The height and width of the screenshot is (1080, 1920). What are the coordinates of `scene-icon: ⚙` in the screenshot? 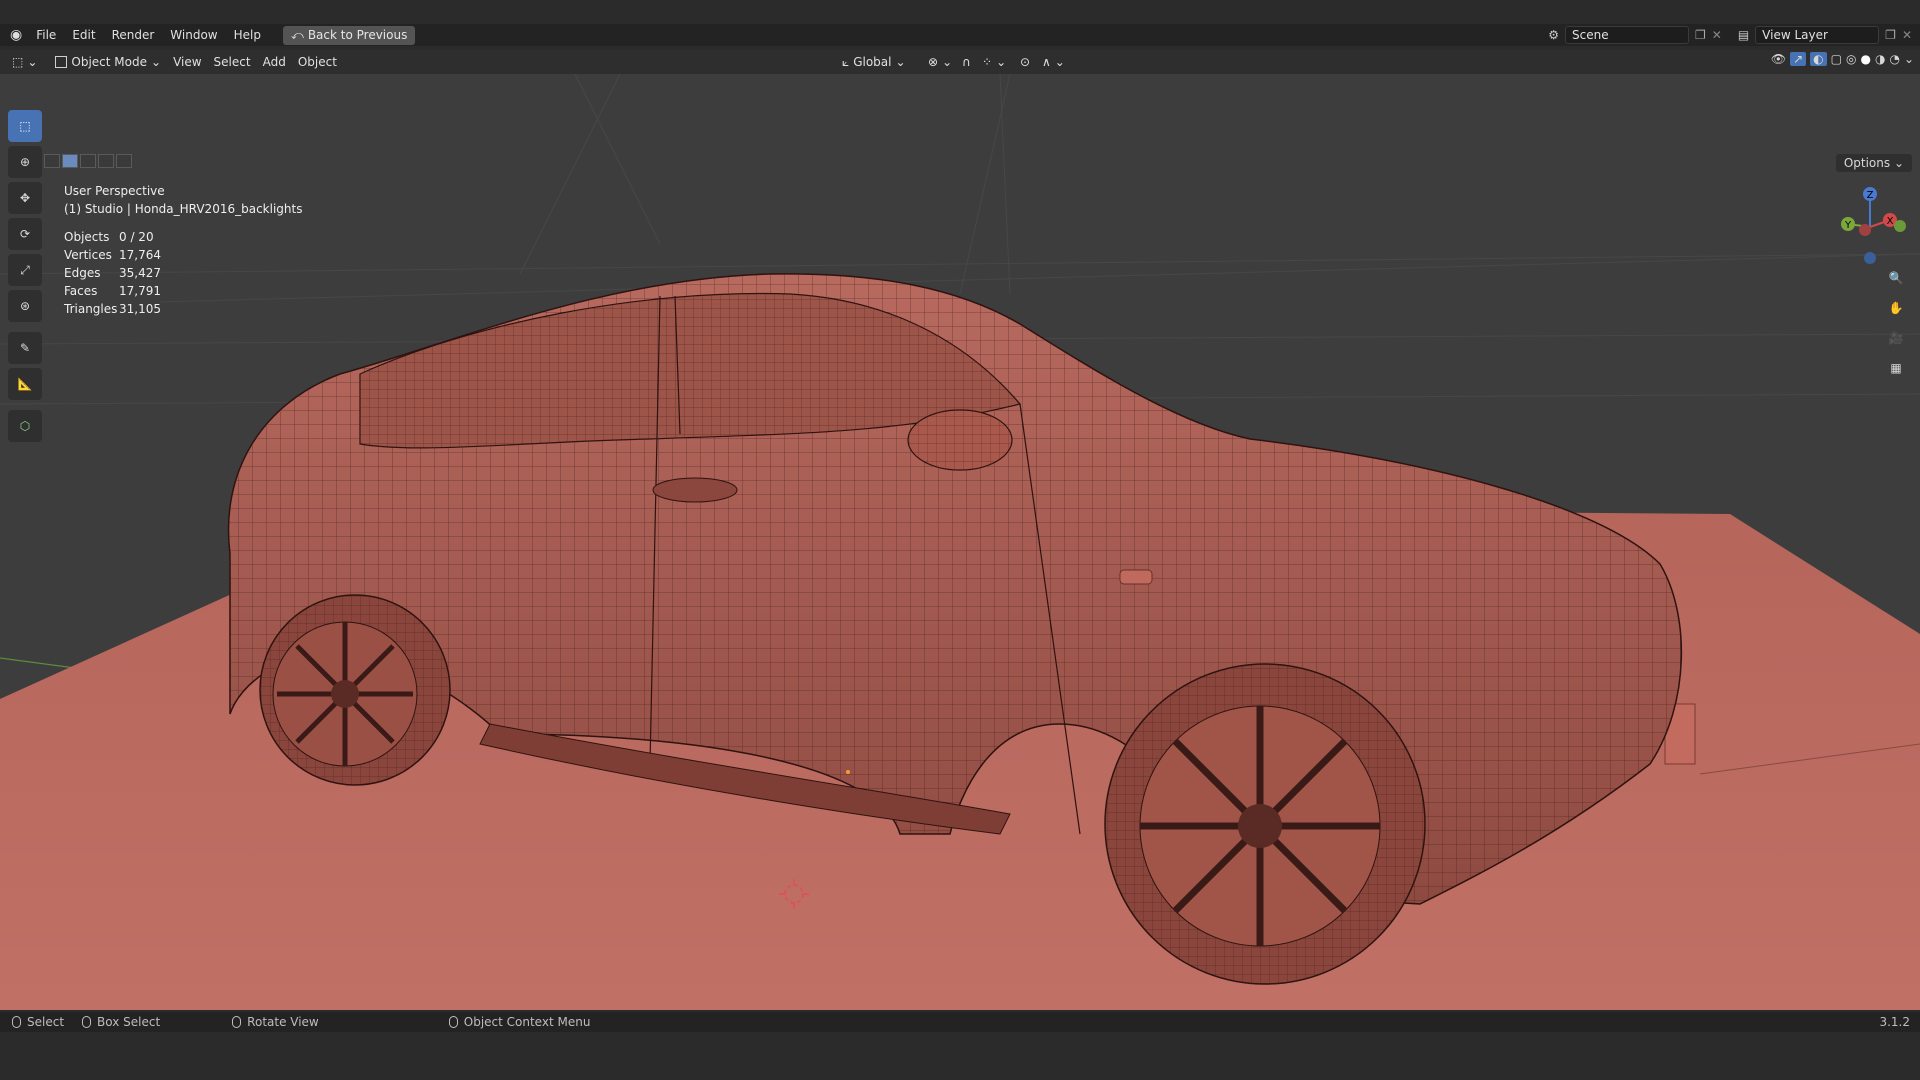 It's located at (1553, 35).